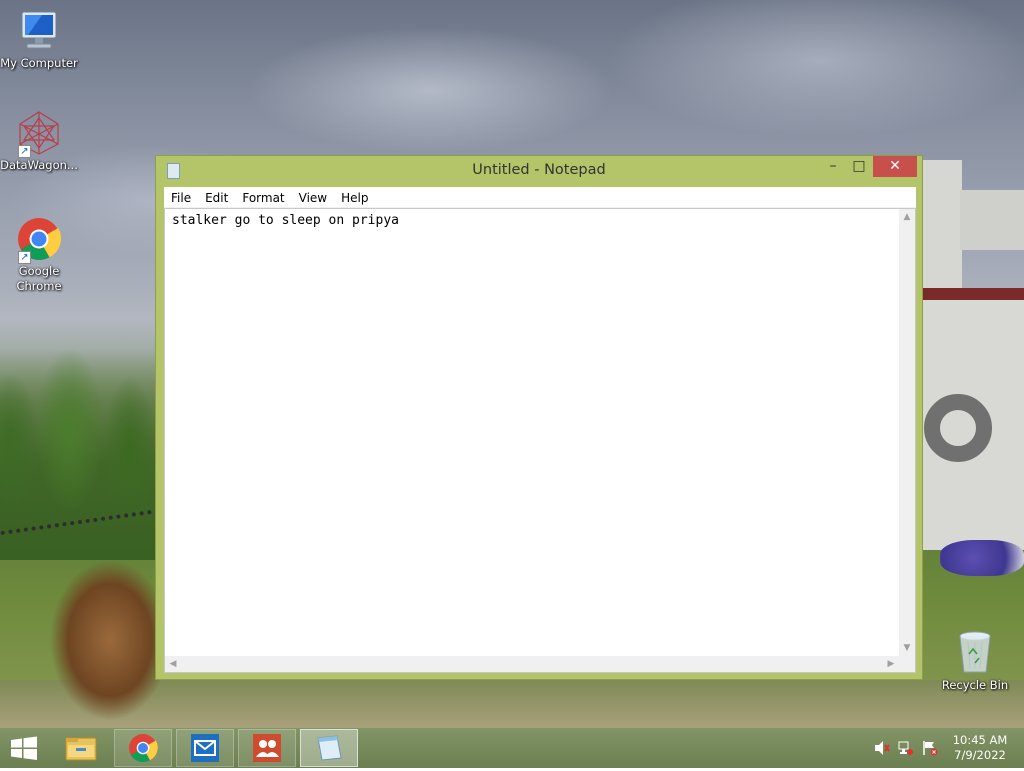 This screenshot has width=1024, height=771. What do you see at coordinates (540, 197) in the screenshot?
I see `menu-bar: File Edit Format View Help` at bounding box center [540, 197].